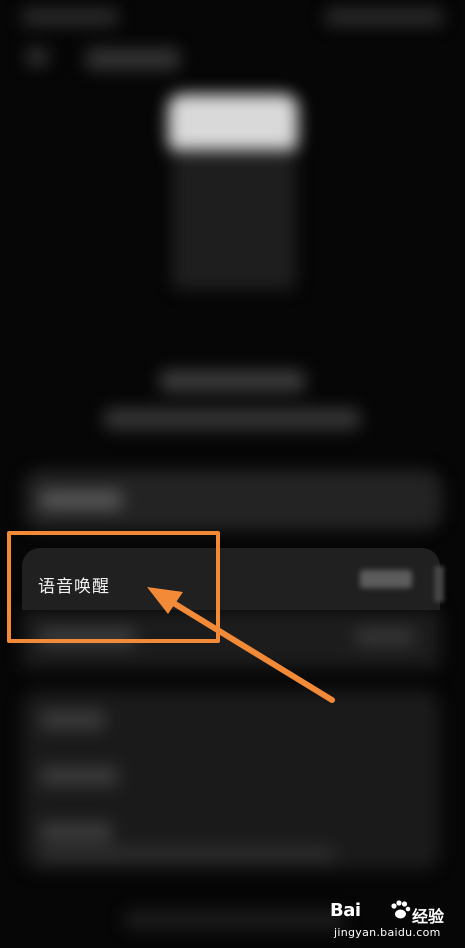 Image resolution: width=465 pixels, height=948 pixels. I want to click on watermark-suffix: 经验, so click(428, 916).